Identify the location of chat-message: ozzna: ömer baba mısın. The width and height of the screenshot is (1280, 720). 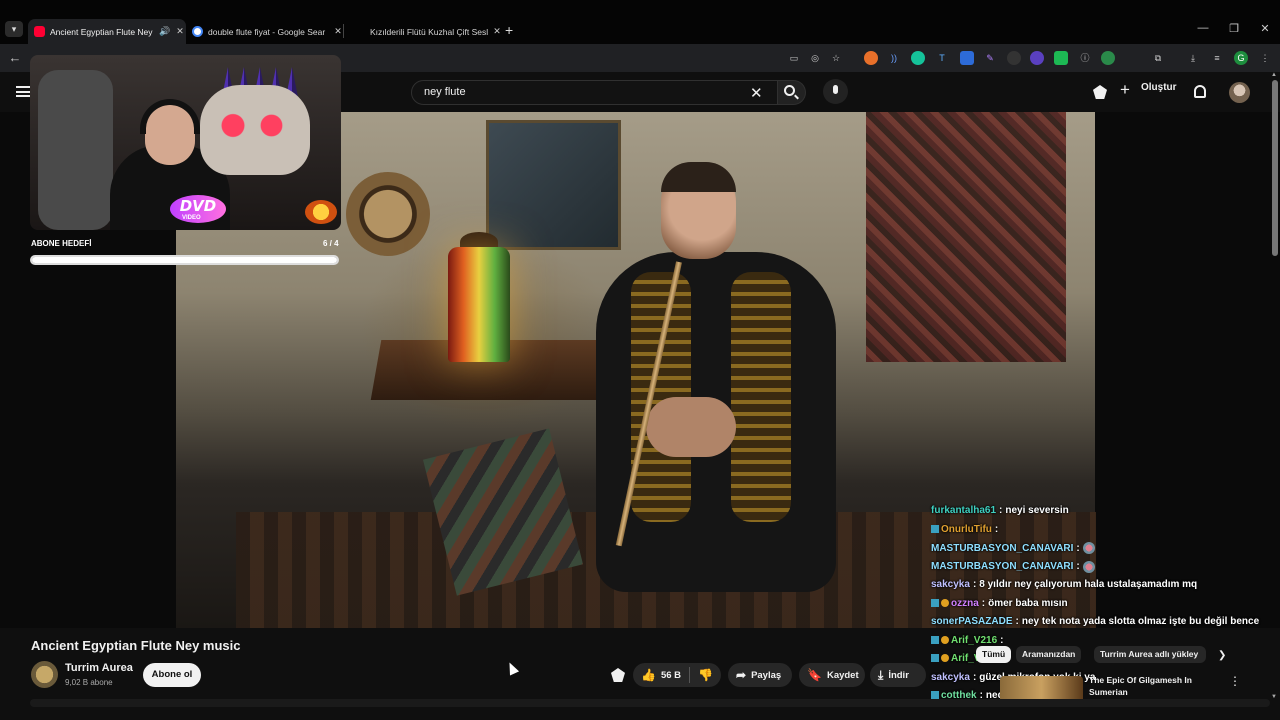
(999, 603).